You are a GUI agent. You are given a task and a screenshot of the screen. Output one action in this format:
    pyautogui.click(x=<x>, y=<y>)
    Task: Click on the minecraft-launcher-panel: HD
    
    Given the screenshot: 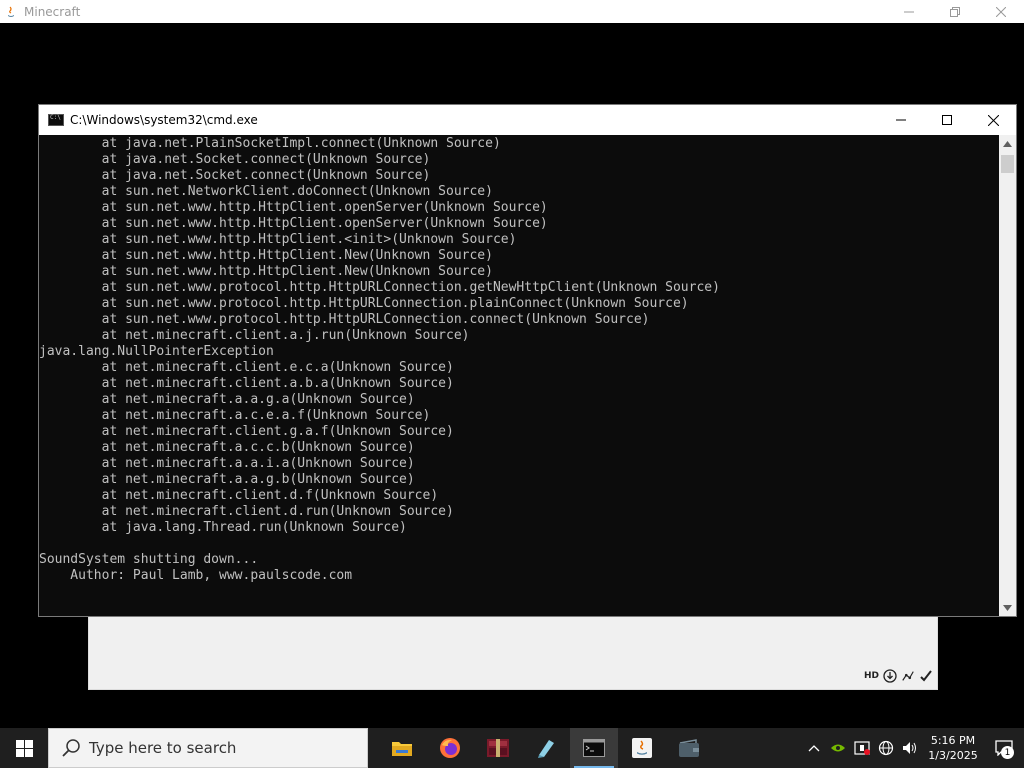 What is the action you would take?
    pyautogui.click(x=513, y=651)
    